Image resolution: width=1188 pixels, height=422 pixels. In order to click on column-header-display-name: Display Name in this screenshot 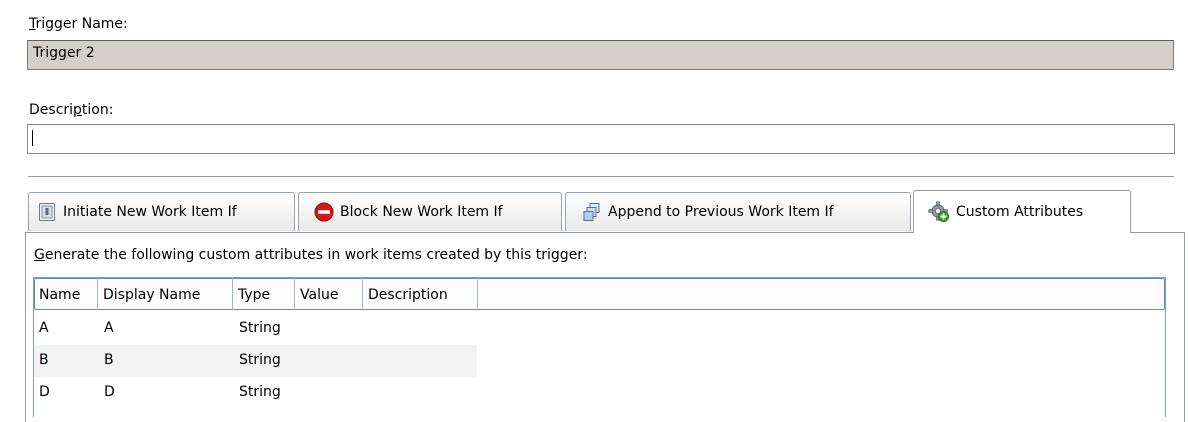, I will do `click(165, 294)`.